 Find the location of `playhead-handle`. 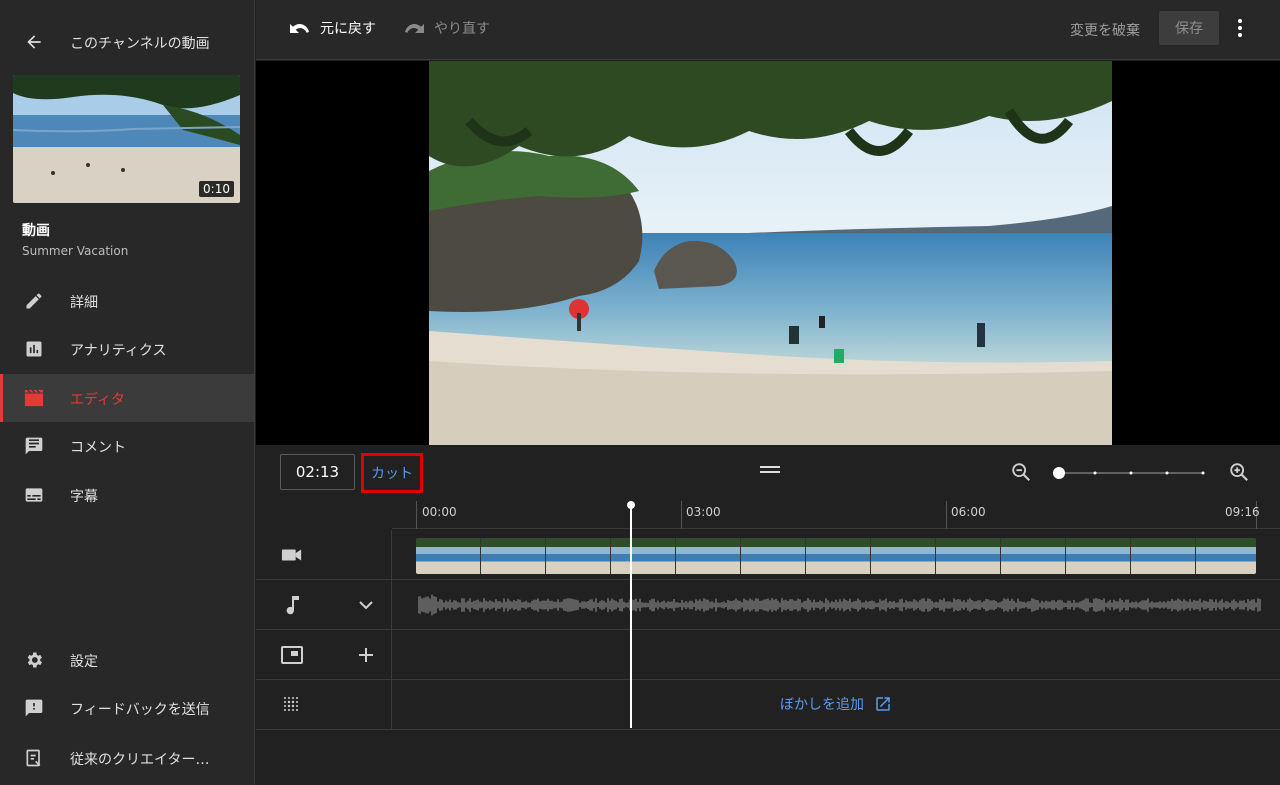

playhead-handle is located at coordinates (631, 505).